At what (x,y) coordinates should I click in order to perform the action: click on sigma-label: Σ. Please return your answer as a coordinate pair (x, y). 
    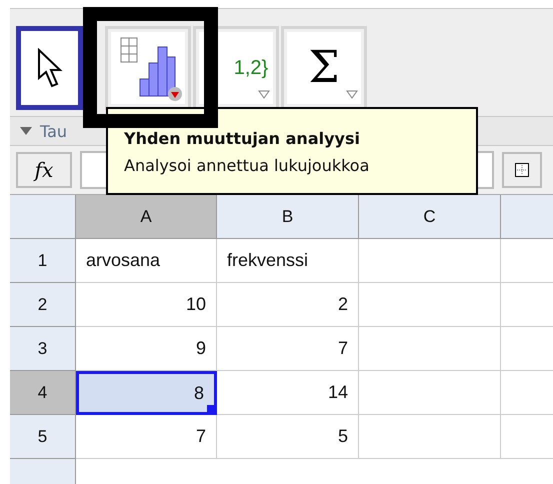
    Looking at the image, I should click on (324, 68).